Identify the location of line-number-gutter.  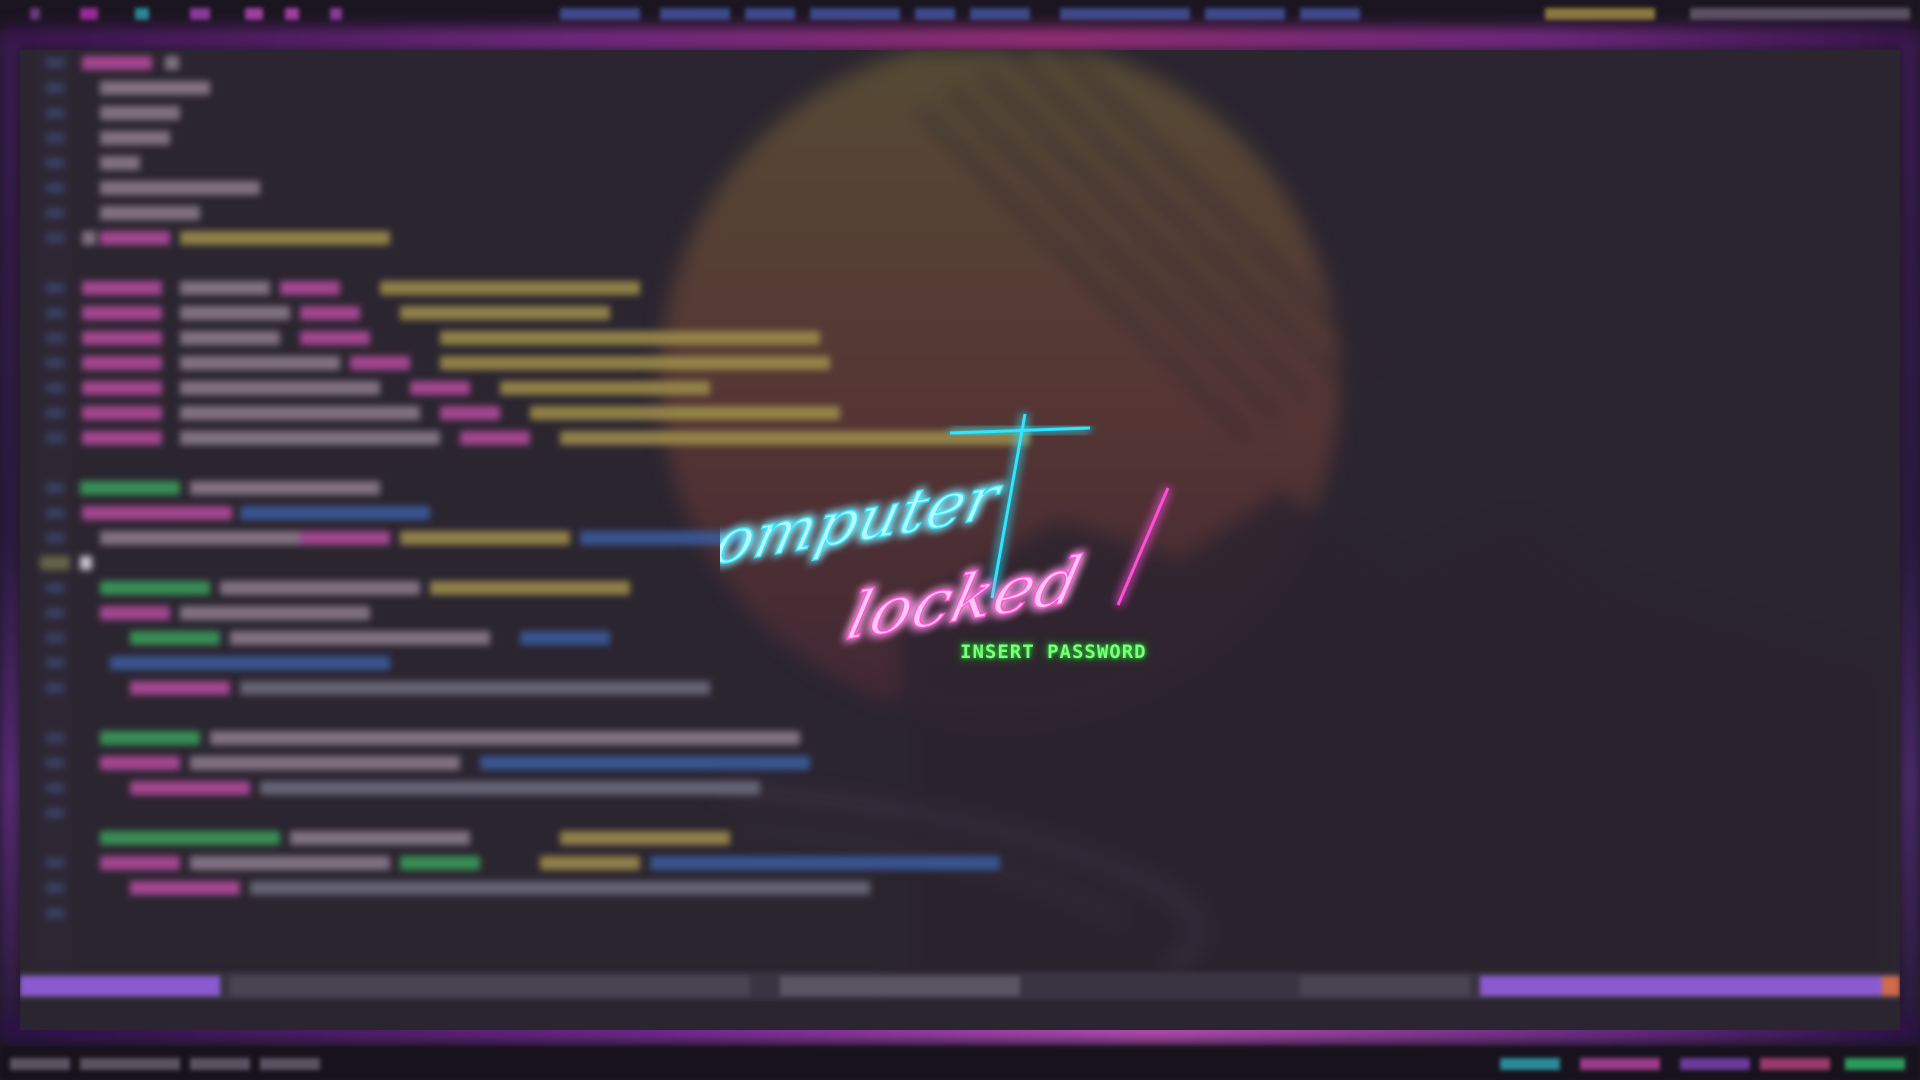
(55, 510).